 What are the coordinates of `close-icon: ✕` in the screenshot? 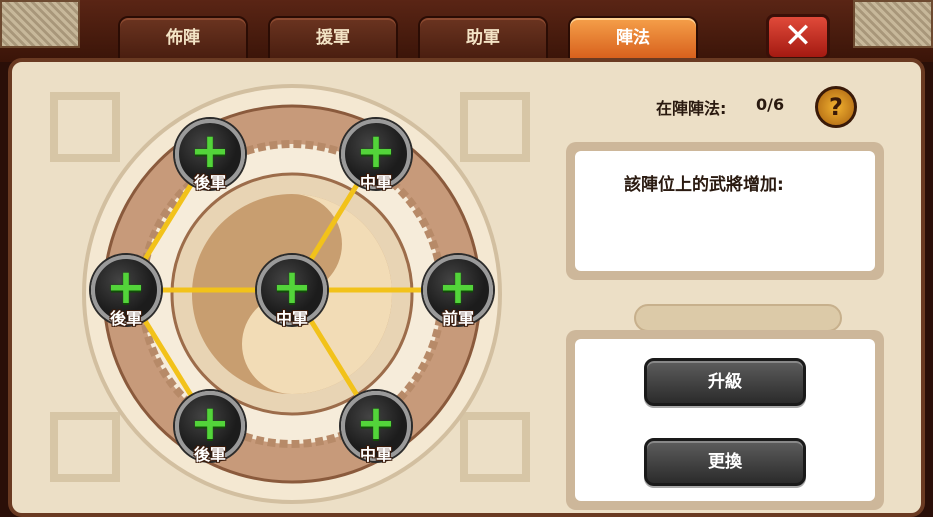 It's located at (798, 36).